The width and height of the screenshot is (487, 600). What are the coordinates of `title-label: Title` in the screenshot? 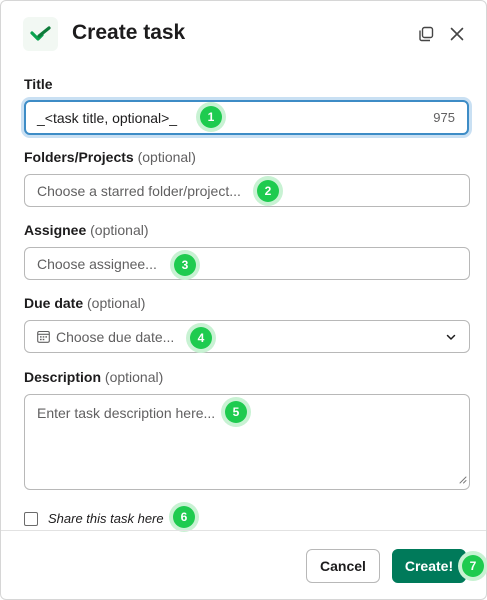 It's located at (38, 84).